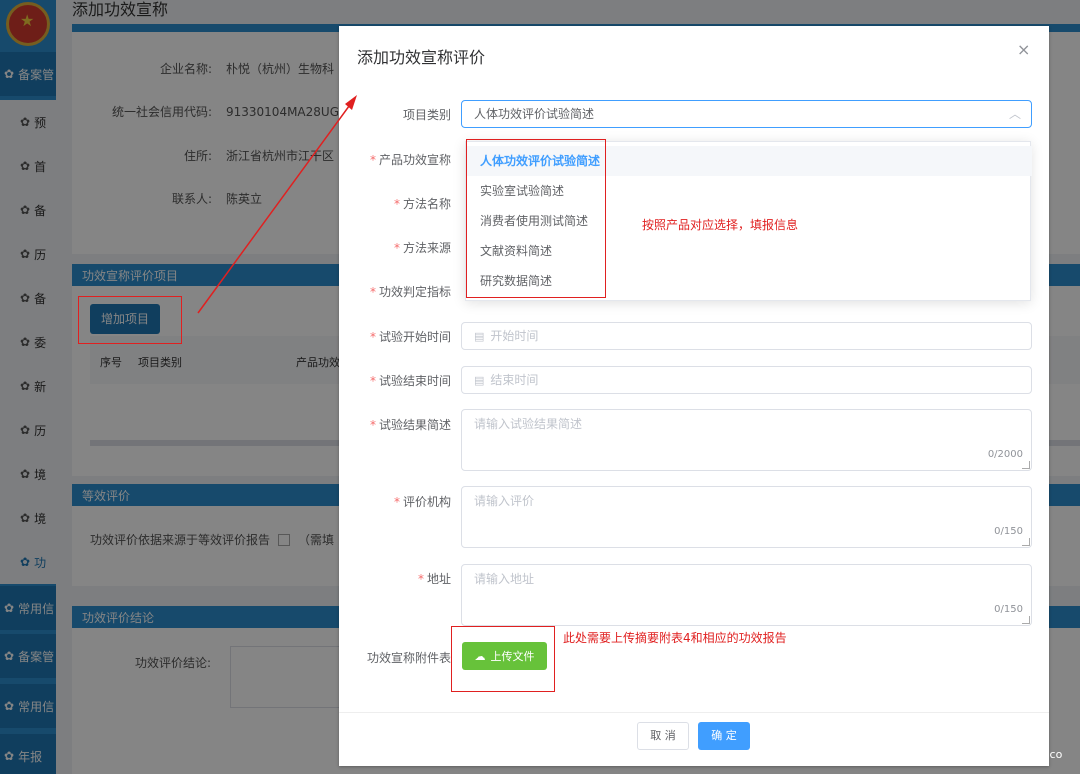 The height and width of the screenshot is (774, 1080). What do you see at coordinates (724, 736) in the screenshot?
I see `confirm-button: 确 定` at bounding box center [724, 736].